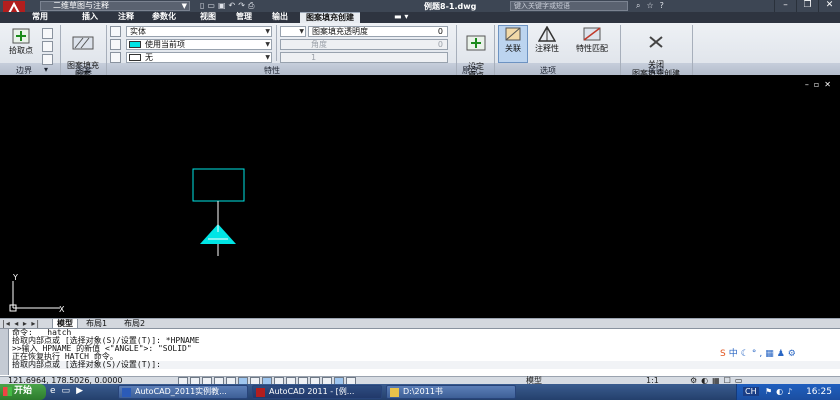 The height and width of the screenshot is (400, 840). What do you see at coordinates (513, 48) in the screenshot?
I see `associative-label: 关联` at bounding box center [513, 48].